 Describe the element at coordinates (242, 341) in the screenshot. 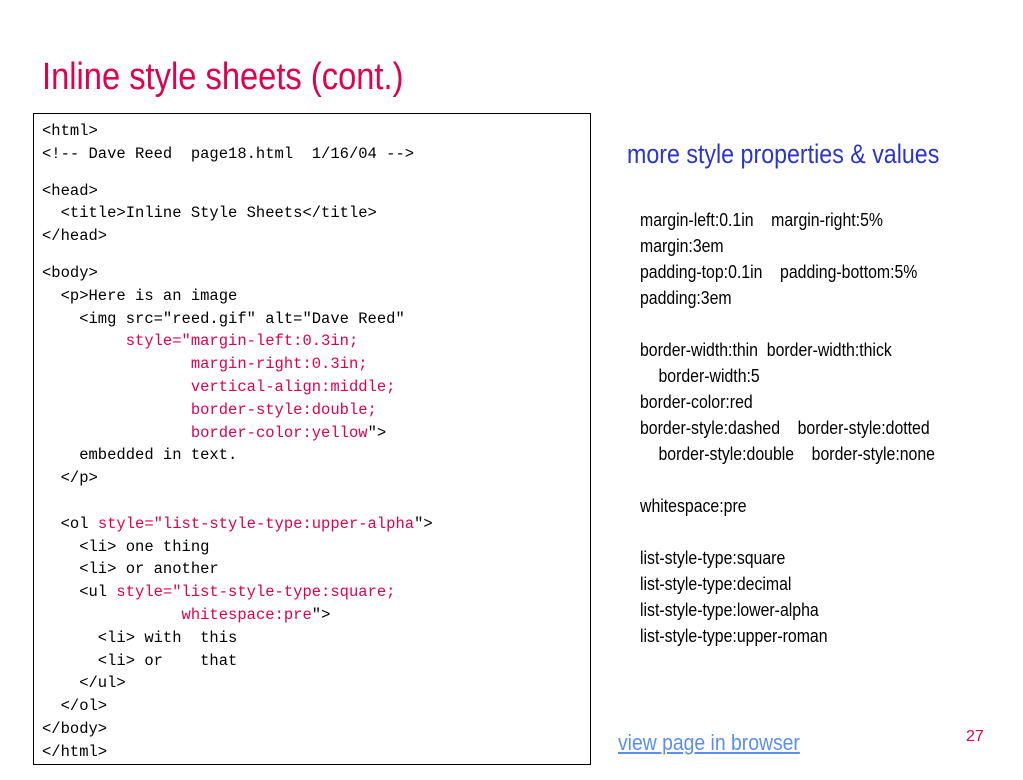

I see `code-style-attribute: style="margin-left:0.3in;` at that location.